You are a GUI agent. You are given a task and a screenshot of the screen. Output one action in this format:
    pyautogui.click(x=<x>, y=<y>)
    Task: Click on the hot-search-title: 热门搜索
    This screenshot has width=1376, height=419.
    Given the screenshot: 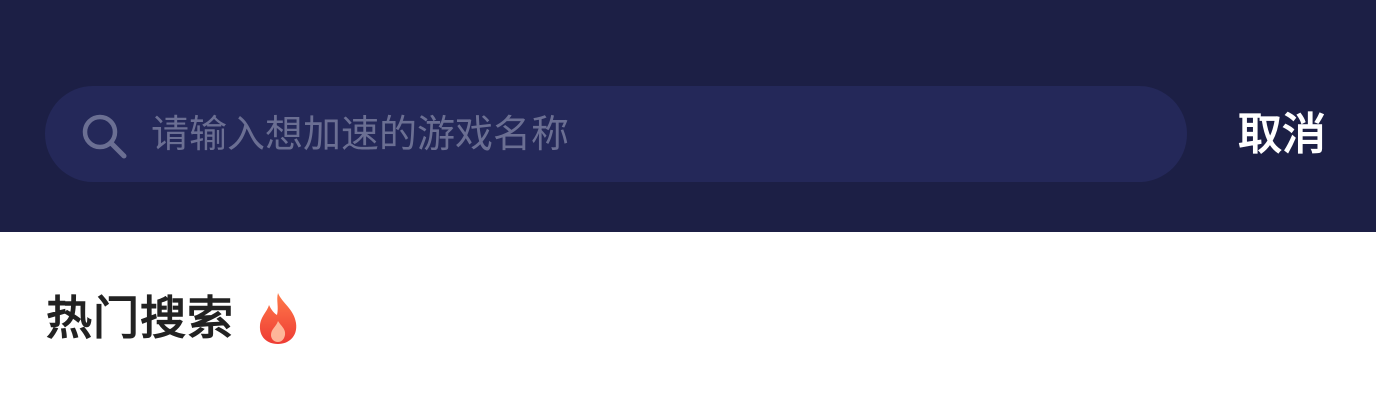 What is the action you would take?
    pyautogui.click(x=140, y=318)
    